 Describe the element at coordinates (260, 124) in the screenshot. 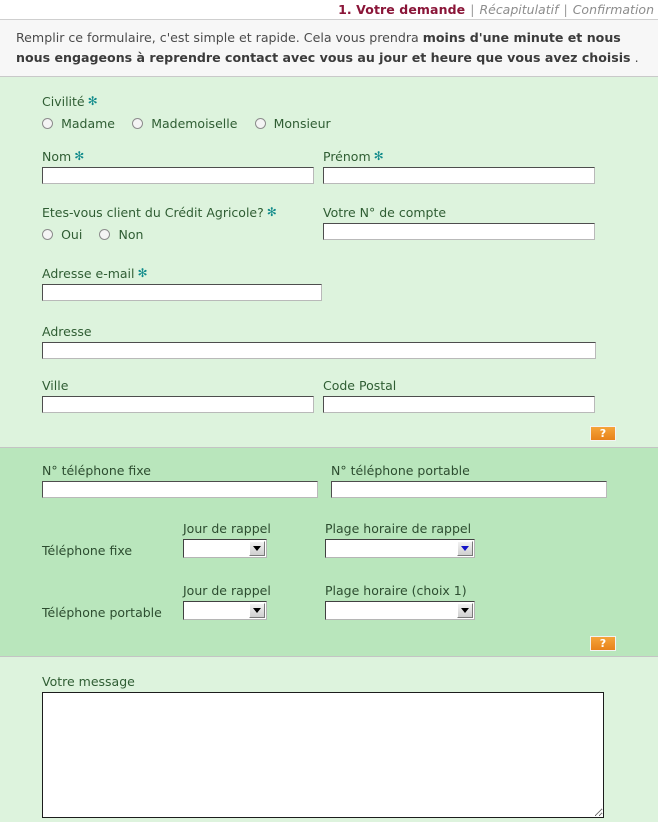

I see `radio-monsieur` at that location.